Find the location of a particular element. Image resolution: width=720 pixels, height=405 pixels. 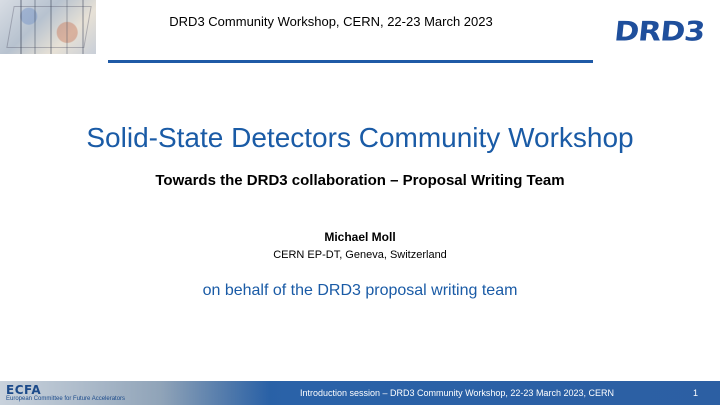

page-number: 1 is located at coordinates (695, 393).